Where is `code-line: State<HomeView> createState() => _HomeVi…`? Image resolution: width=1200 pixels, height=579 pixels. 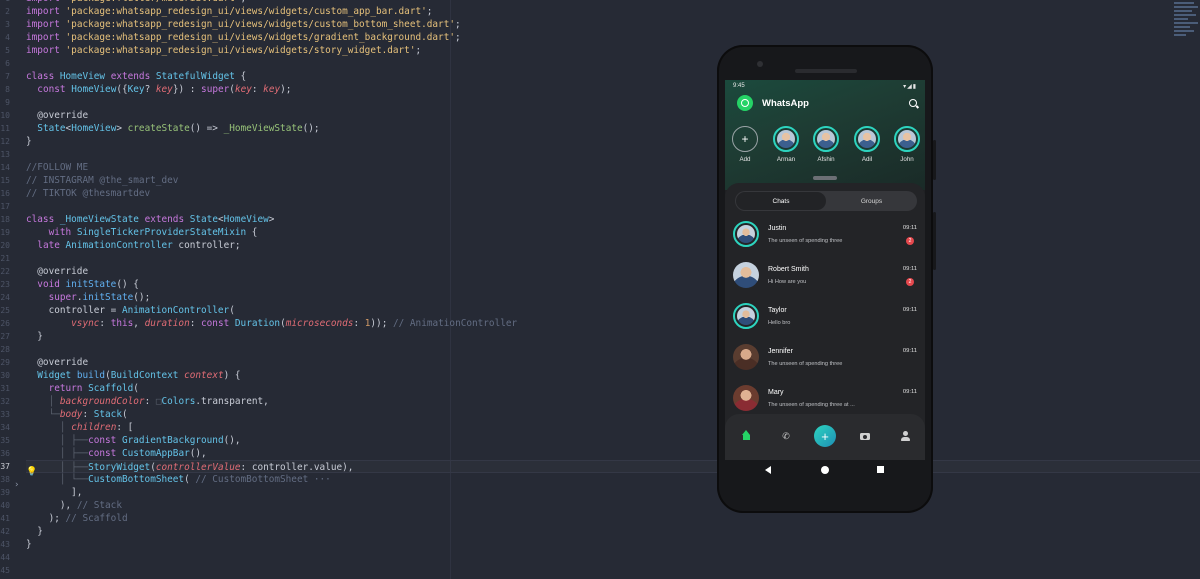 code-line: State<HomeView> createState() => _HomeVi… is located at coordinates (346, 128).